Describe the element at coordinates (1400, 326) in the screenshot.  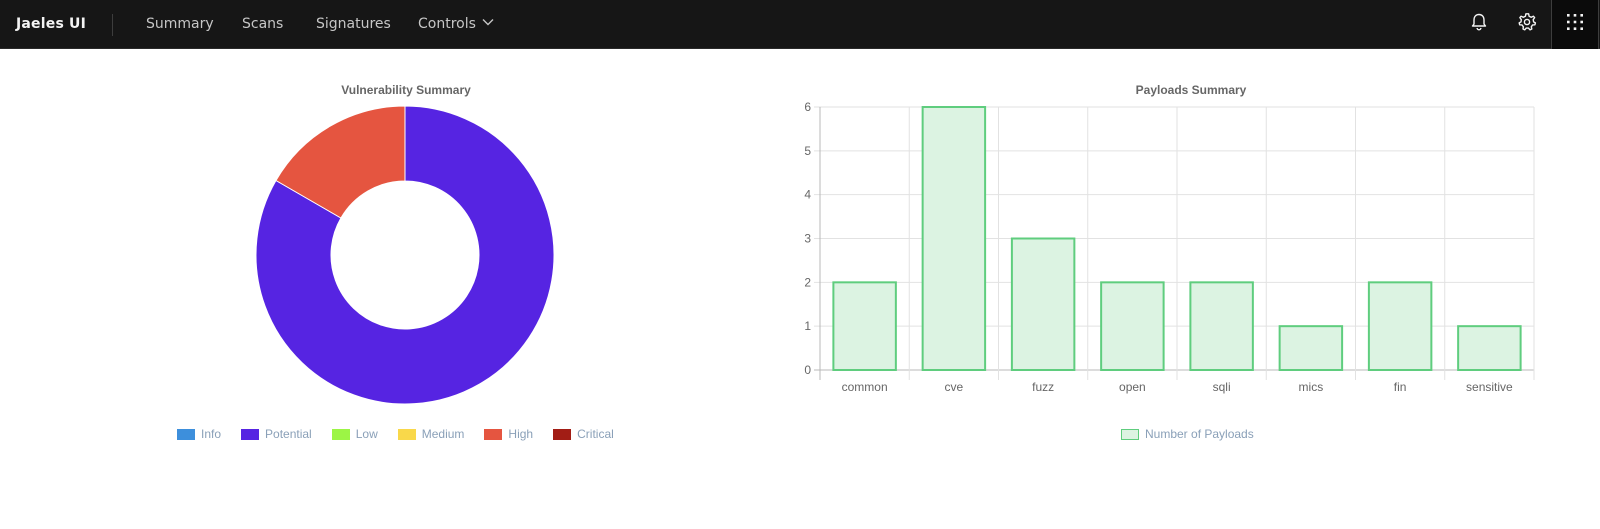
I see `bar-fin` at that location.